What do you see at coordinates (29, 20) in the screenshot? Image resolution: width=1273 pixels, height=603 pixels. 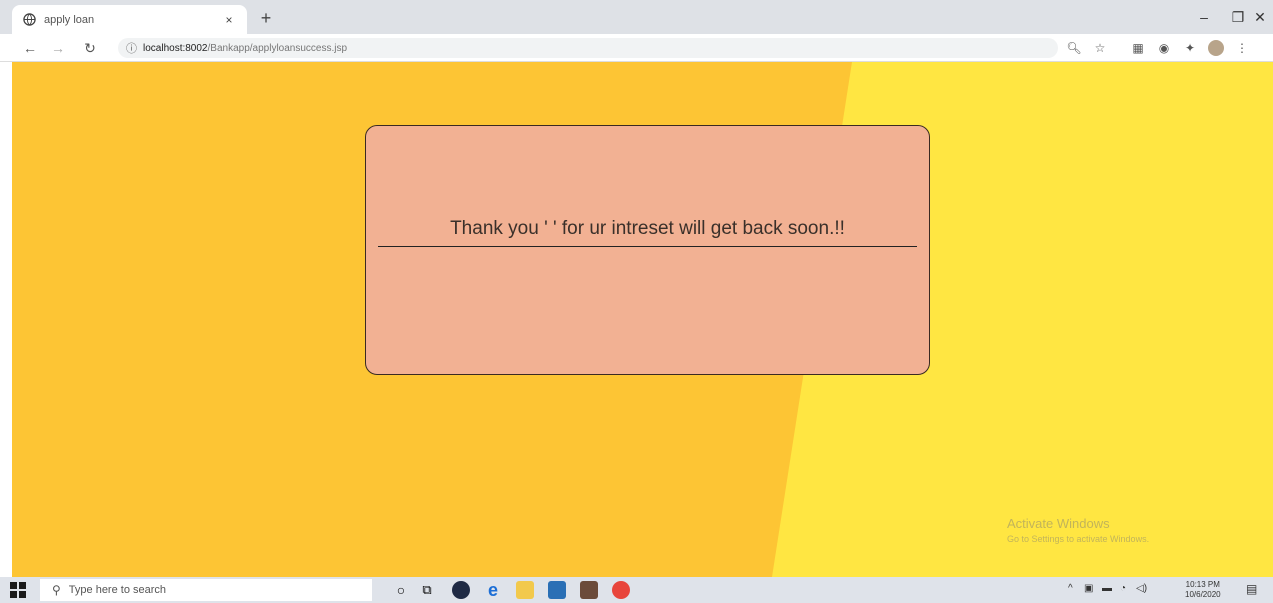 I see `globe-icon` at bounding box center [29, 20].